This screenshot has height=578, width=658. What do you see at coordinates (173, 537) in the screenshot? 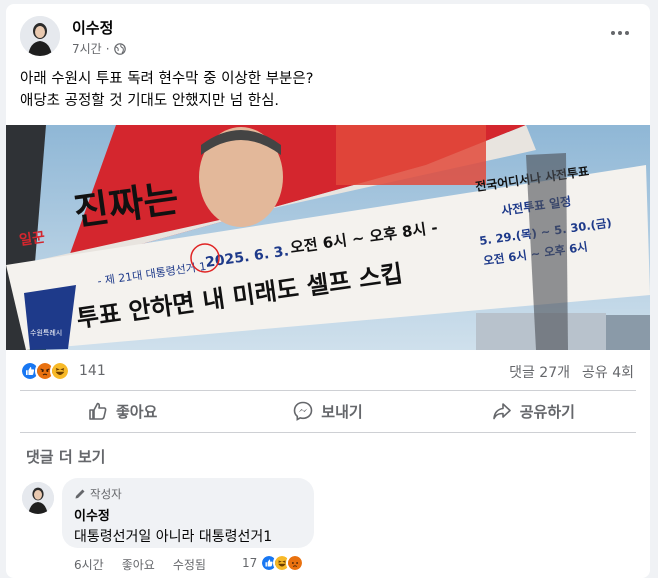
I see `comment-text: 대통령선거일 아니라 대통령선거1` at bounding box center [173, 537].